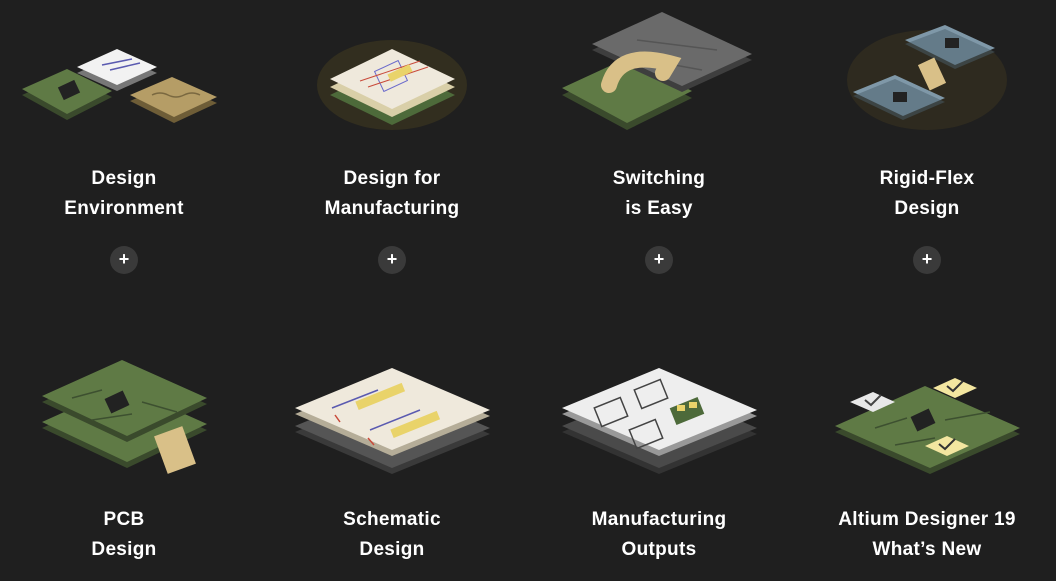 This screenshot has height=581, width=1056. I want to click on card-title-line-1: Rigid-Flex, so click(927, 178).